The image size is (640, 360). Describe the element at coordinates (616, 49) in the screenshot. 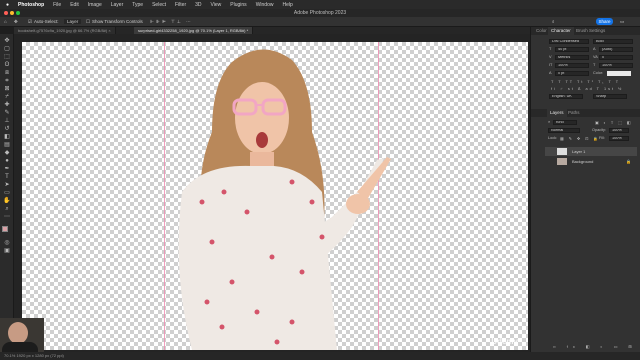

I see `leading-field: (Auto)` at that location.